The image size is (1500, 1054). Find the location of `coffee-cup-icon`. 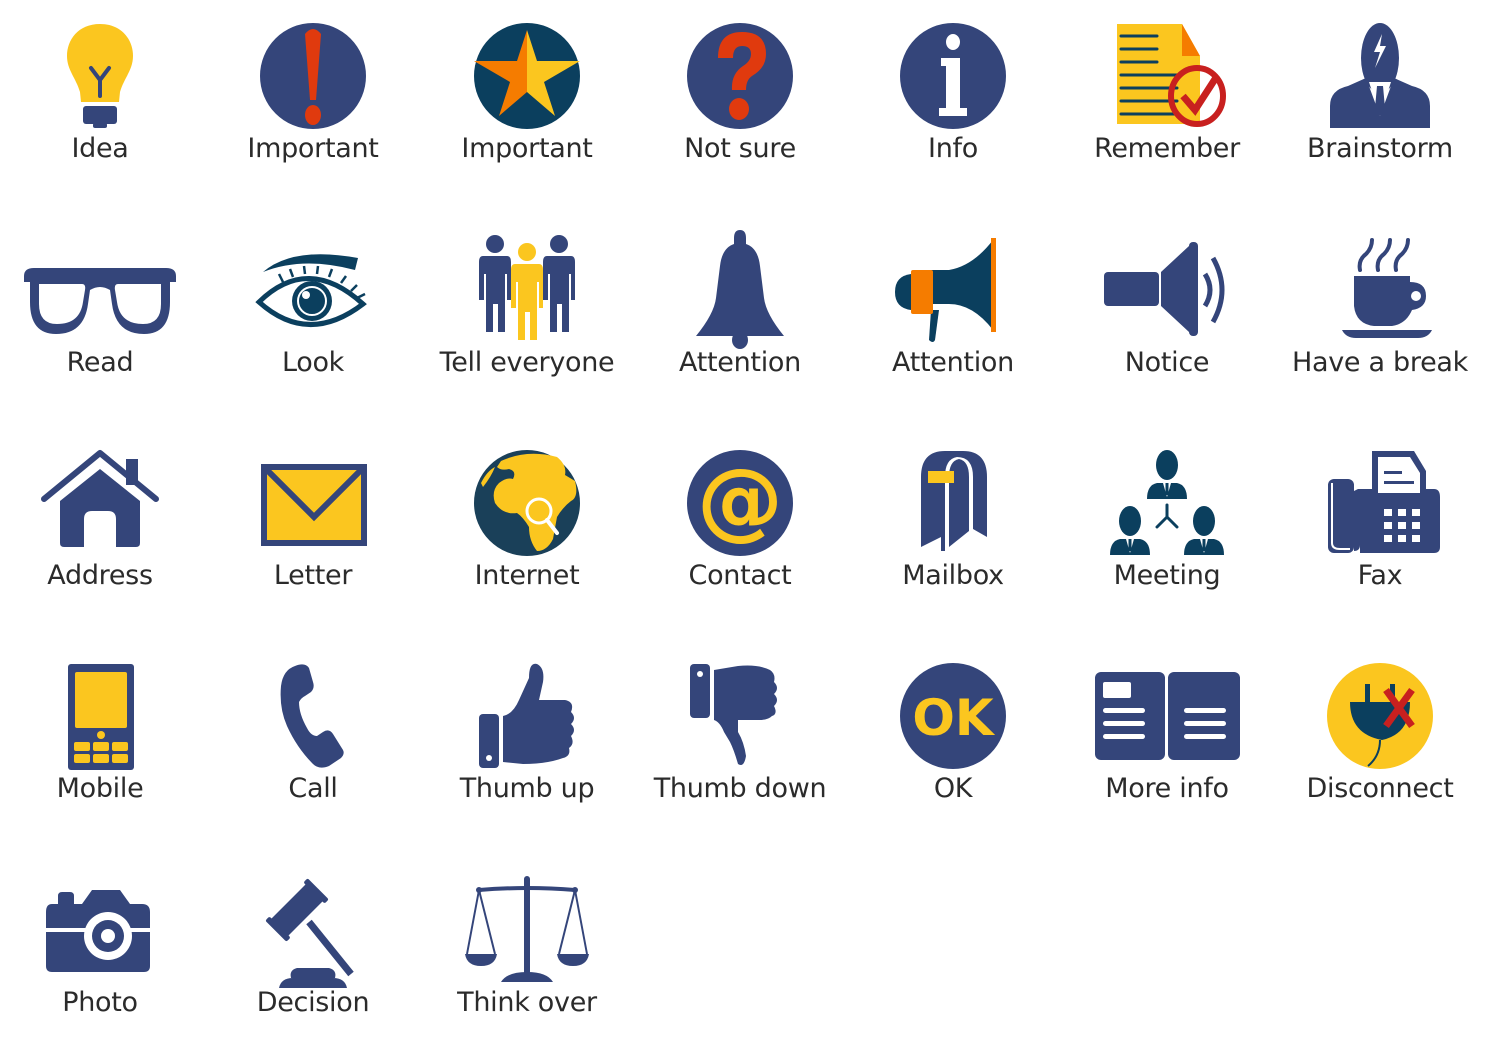

coffee-cup-icon is located at coordinates (1387, 288).